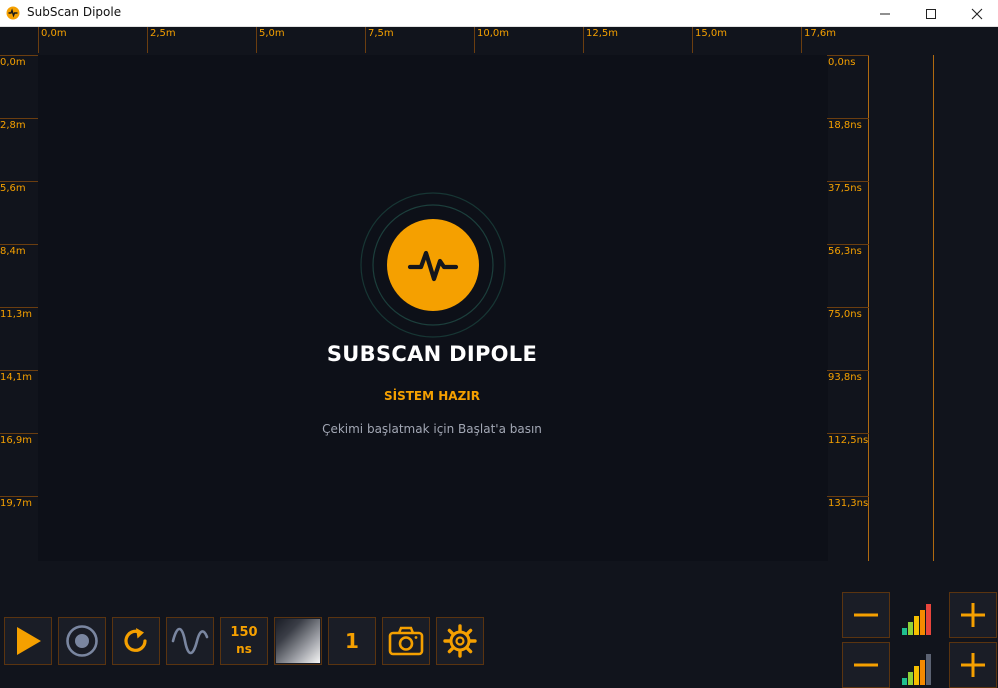 The width and height of the screenshot is (998, 688). What do you see at coordinates (270, 40) in the screenshot?
I see `distance-tick: 5,0m` at bounding box center [270, 40].